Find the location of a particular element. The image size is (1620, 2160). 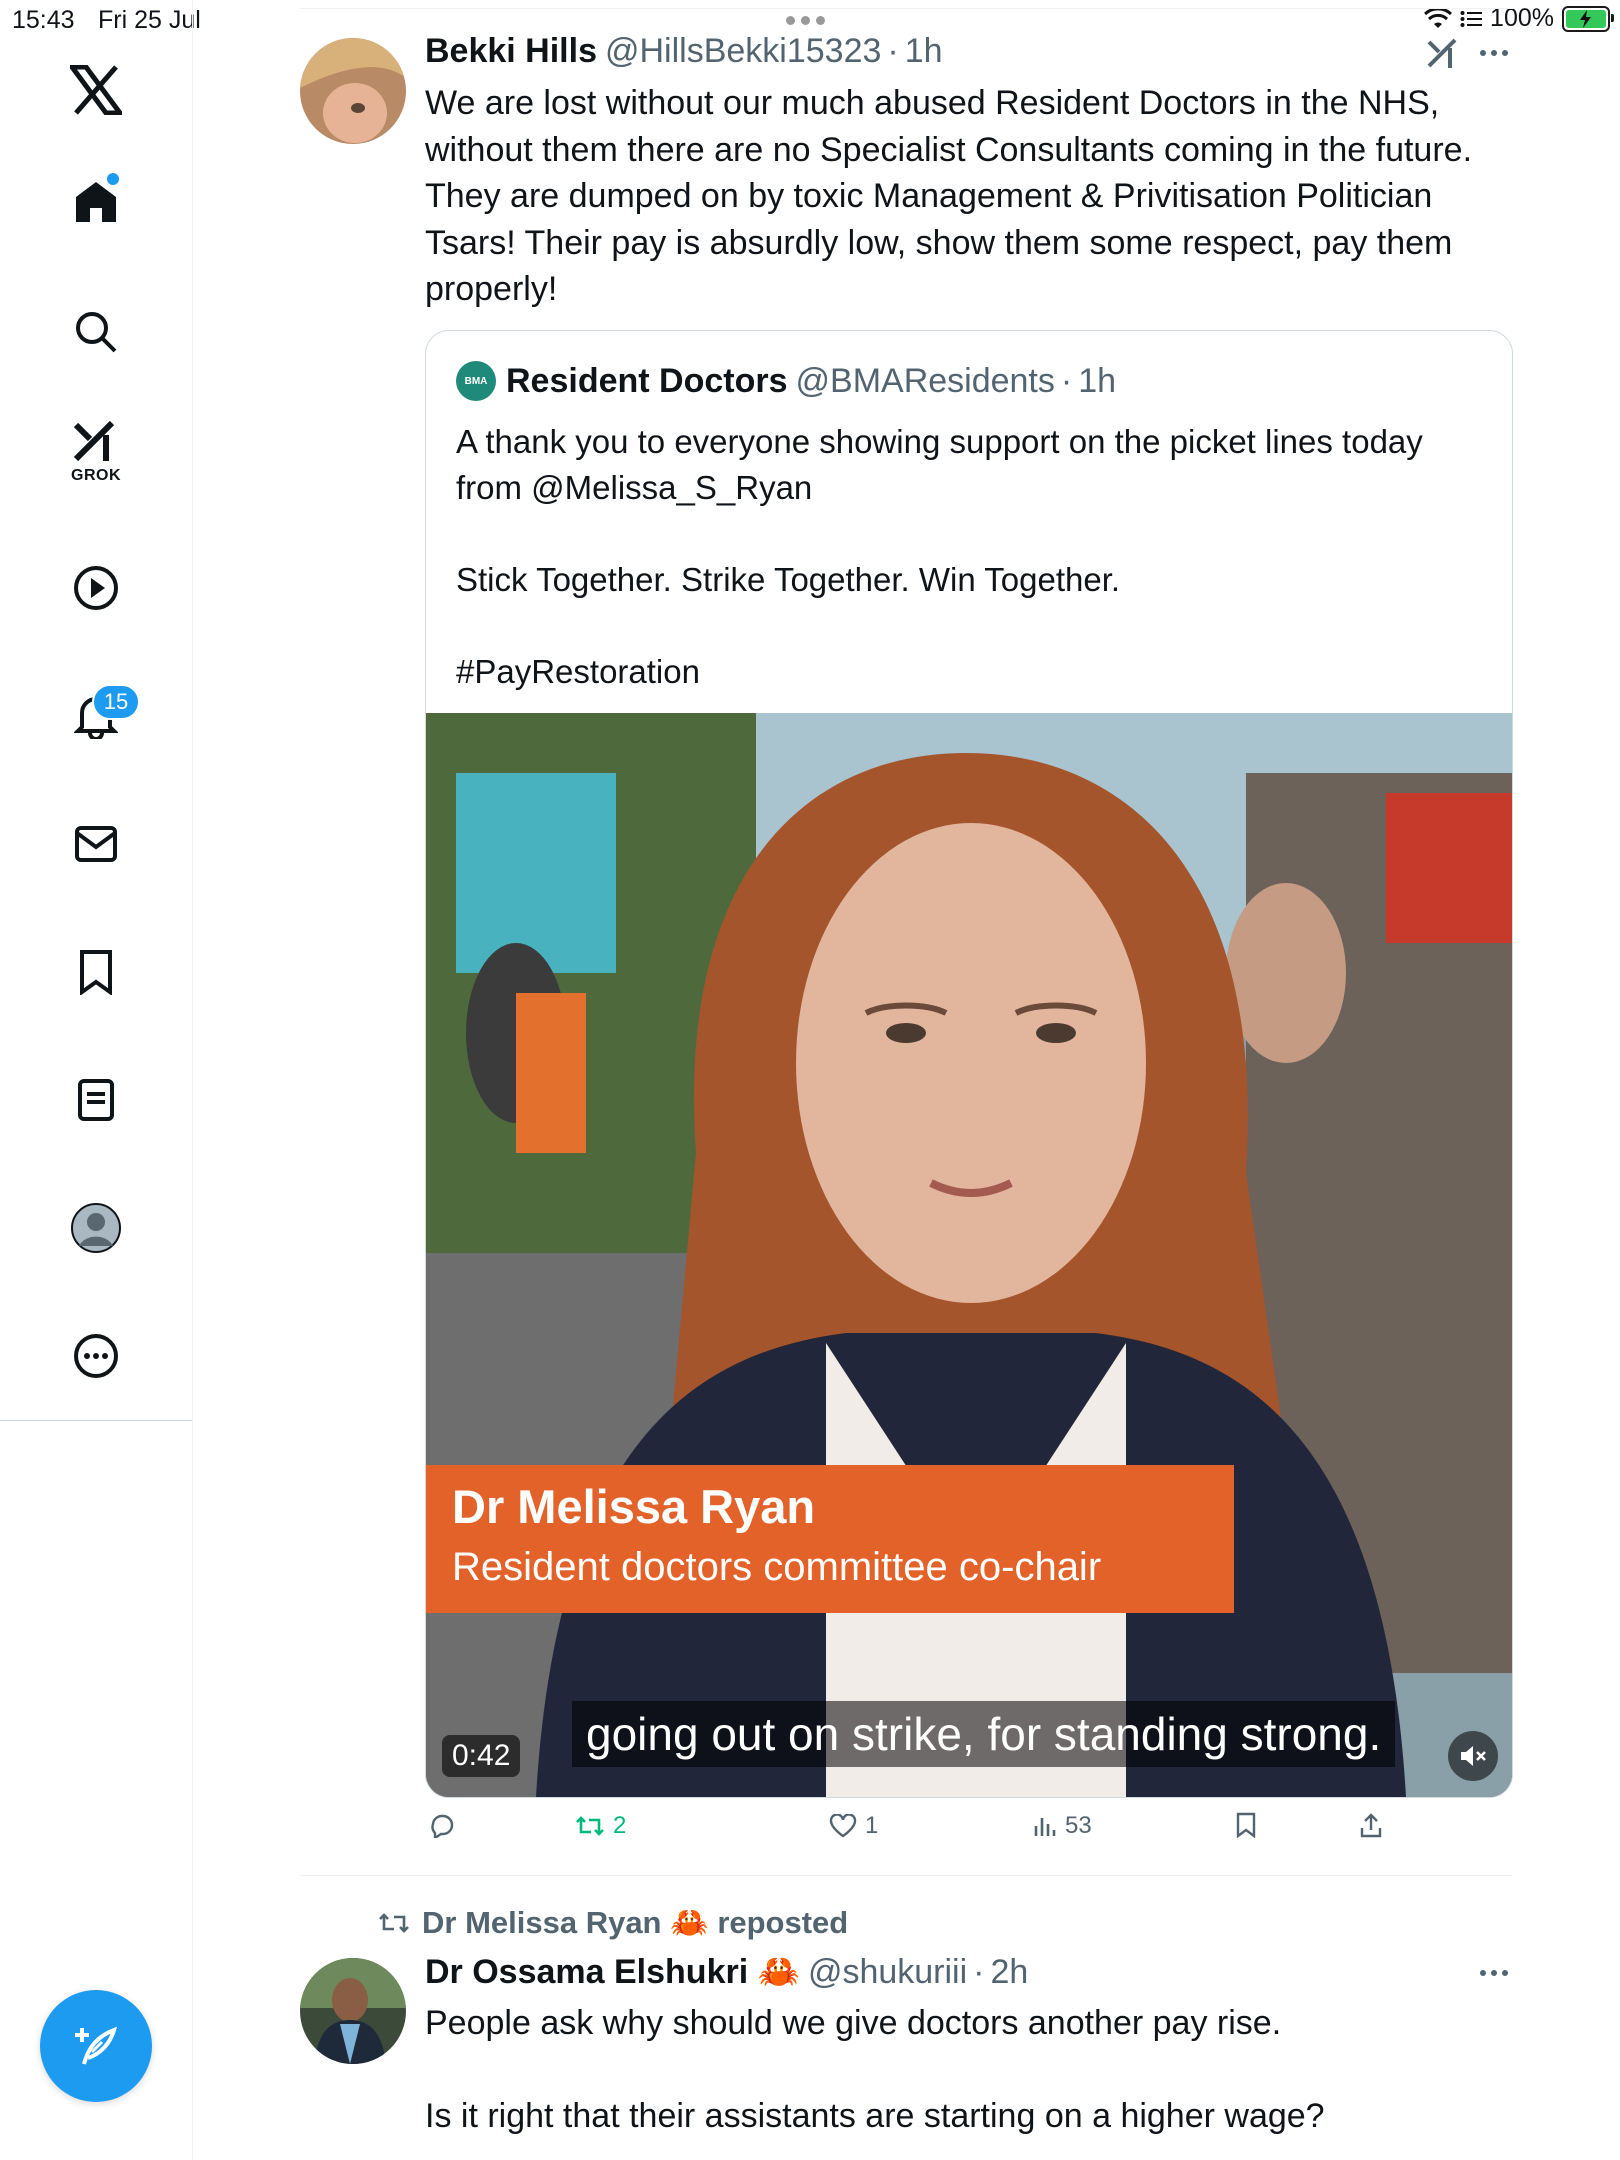

bma-logo: BMA is located at coordinates (476, 381).